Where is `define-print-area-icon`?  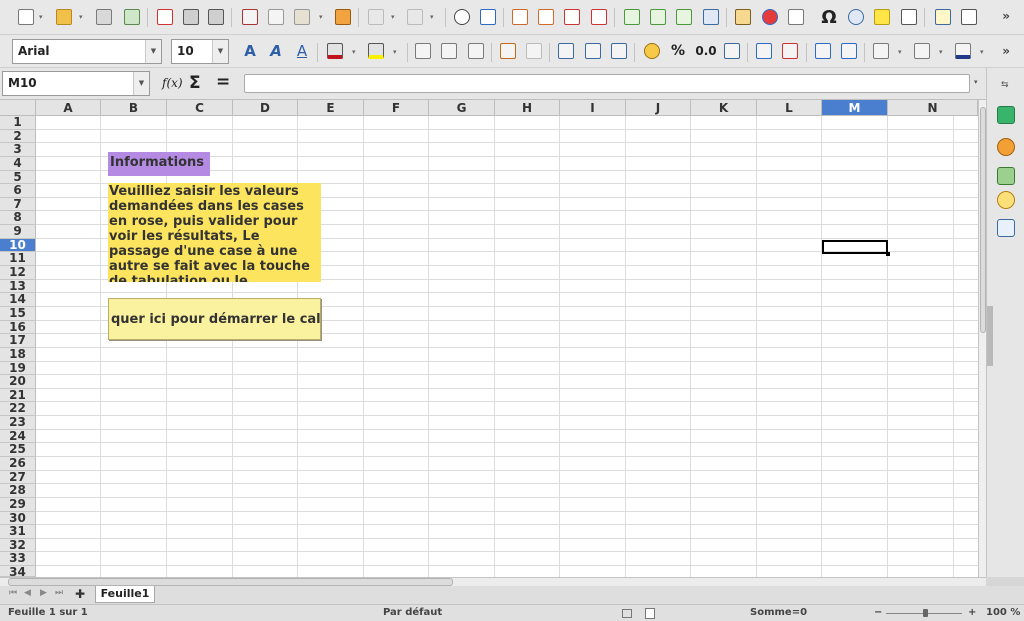
define-print-area-icon is located at coordinates (943, 17).